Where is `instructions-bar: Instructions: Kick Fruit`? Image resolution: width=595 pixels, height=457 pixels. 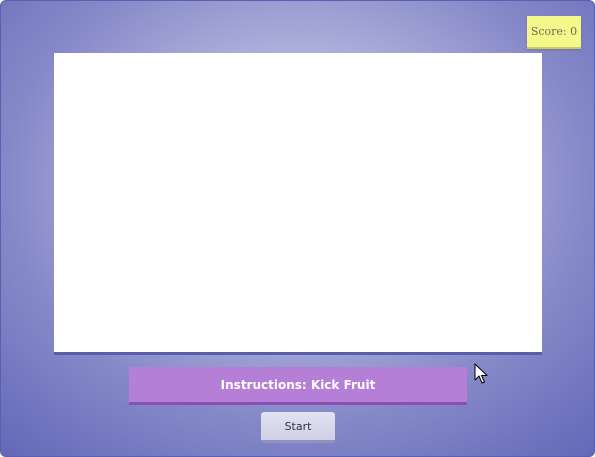
instructions-bar: Instructions: Kick Fruit is located at coordinates (298, 386).